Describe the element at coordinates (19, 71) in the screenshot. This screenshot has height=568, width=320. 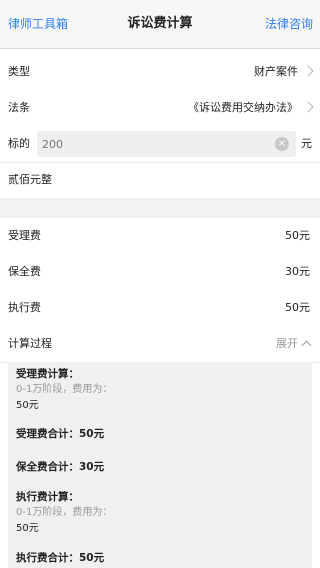
I see `type-label: 类型` at that location.